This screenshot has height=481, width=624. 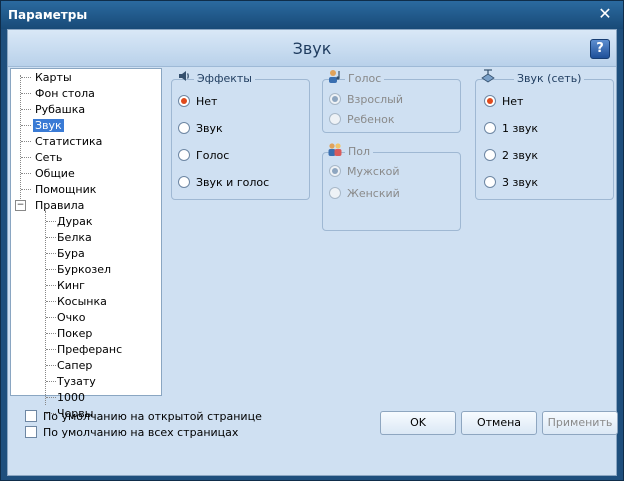 I want to click on tree-item-general: Общие, so click(x=55, y=173).